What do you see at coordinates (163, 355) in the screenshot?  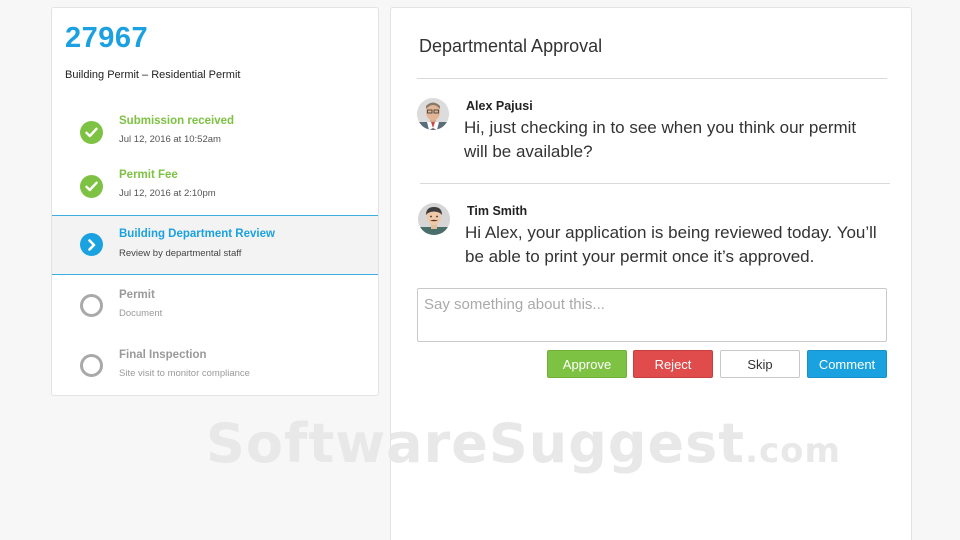 I see `step-title: Final Inspection` at bounding box center [163, 355].